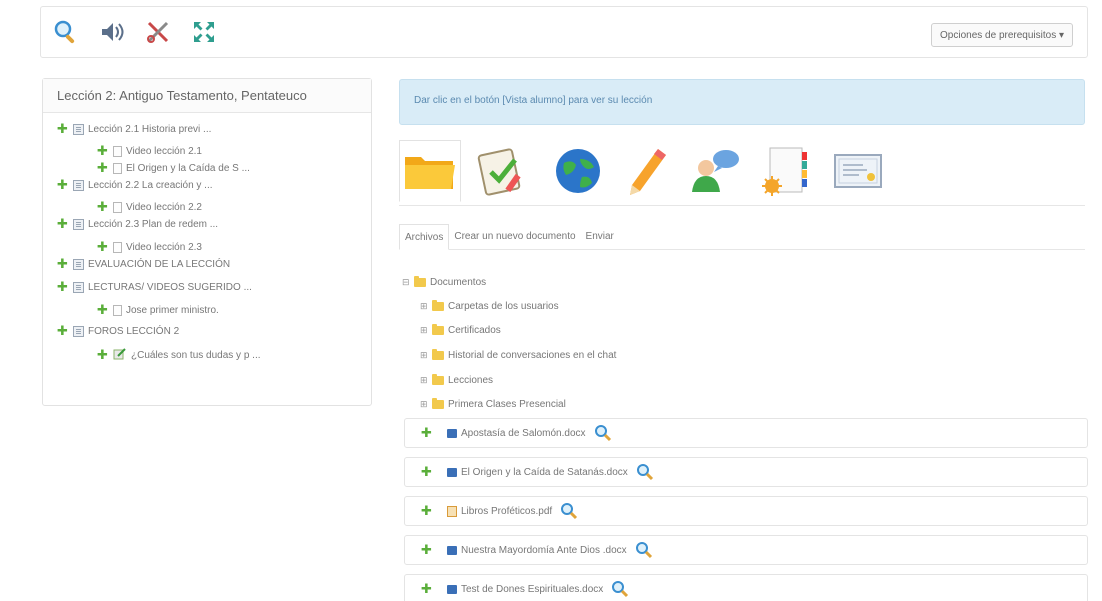 This screenshot has height=601, width=1102. What do you see at coordinates (502, 171) in the screenshot?
I see `assignment-icon` at bounding box center [502, 171].